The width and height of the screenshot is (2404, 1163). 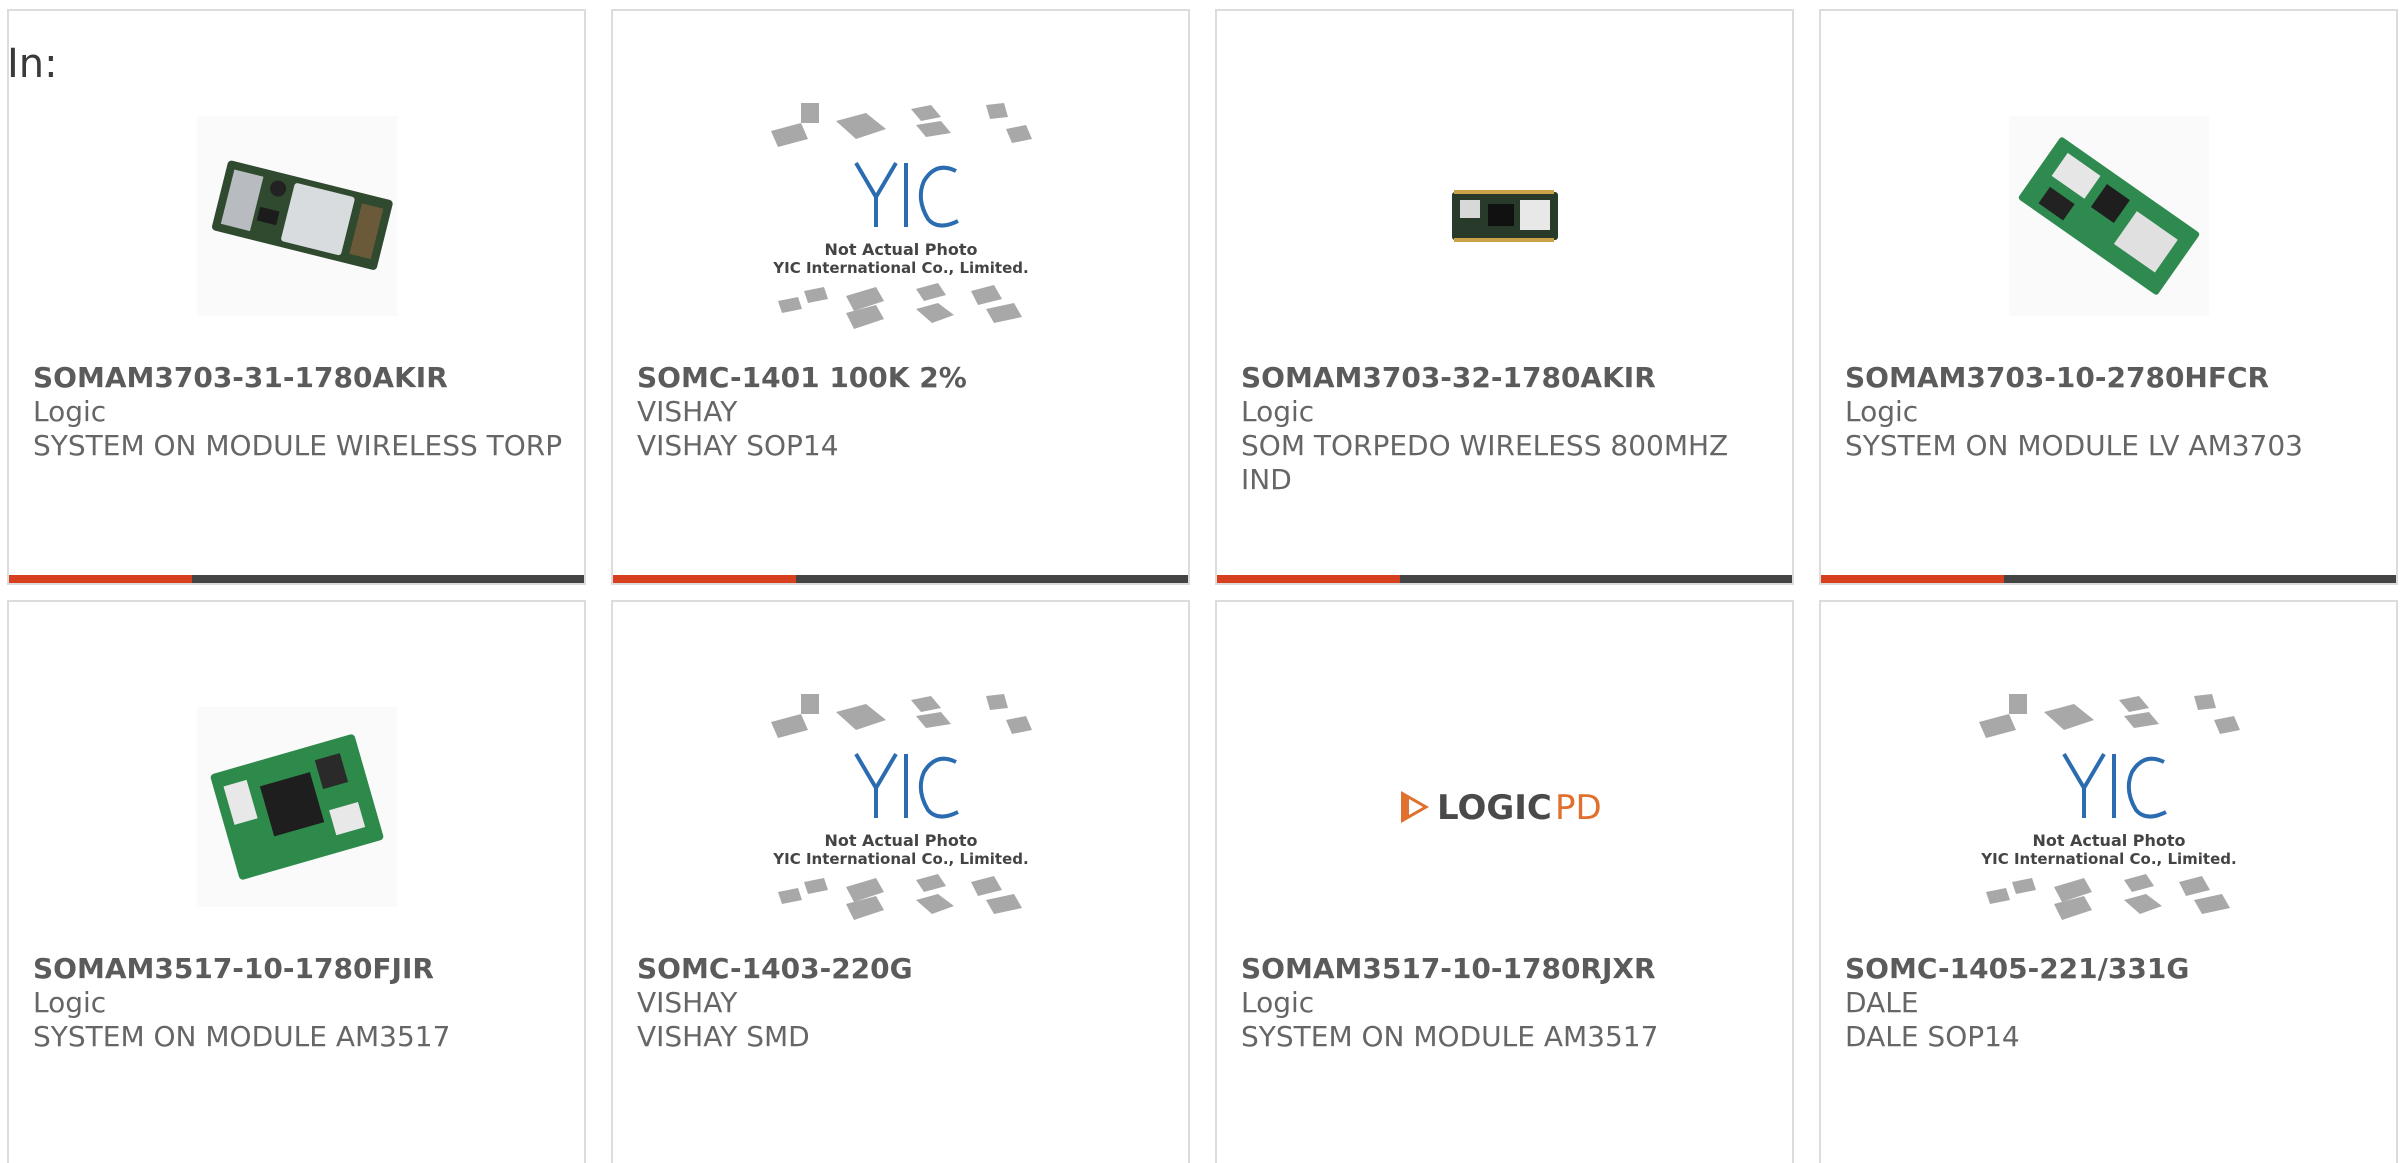 I want to click on description: SYSTEM ON MODULE LV AM3703, so click(x=2074, y=445).